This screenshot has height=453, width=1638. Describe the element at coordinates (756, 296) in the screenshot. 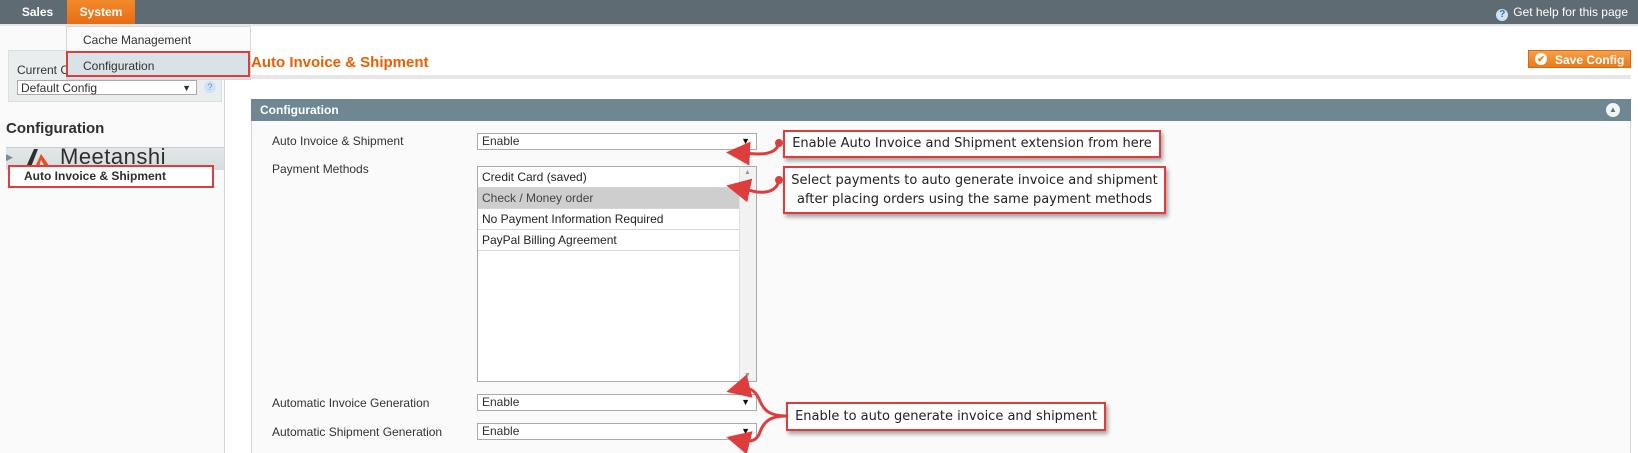

I see `annotation-arrows` at that location.